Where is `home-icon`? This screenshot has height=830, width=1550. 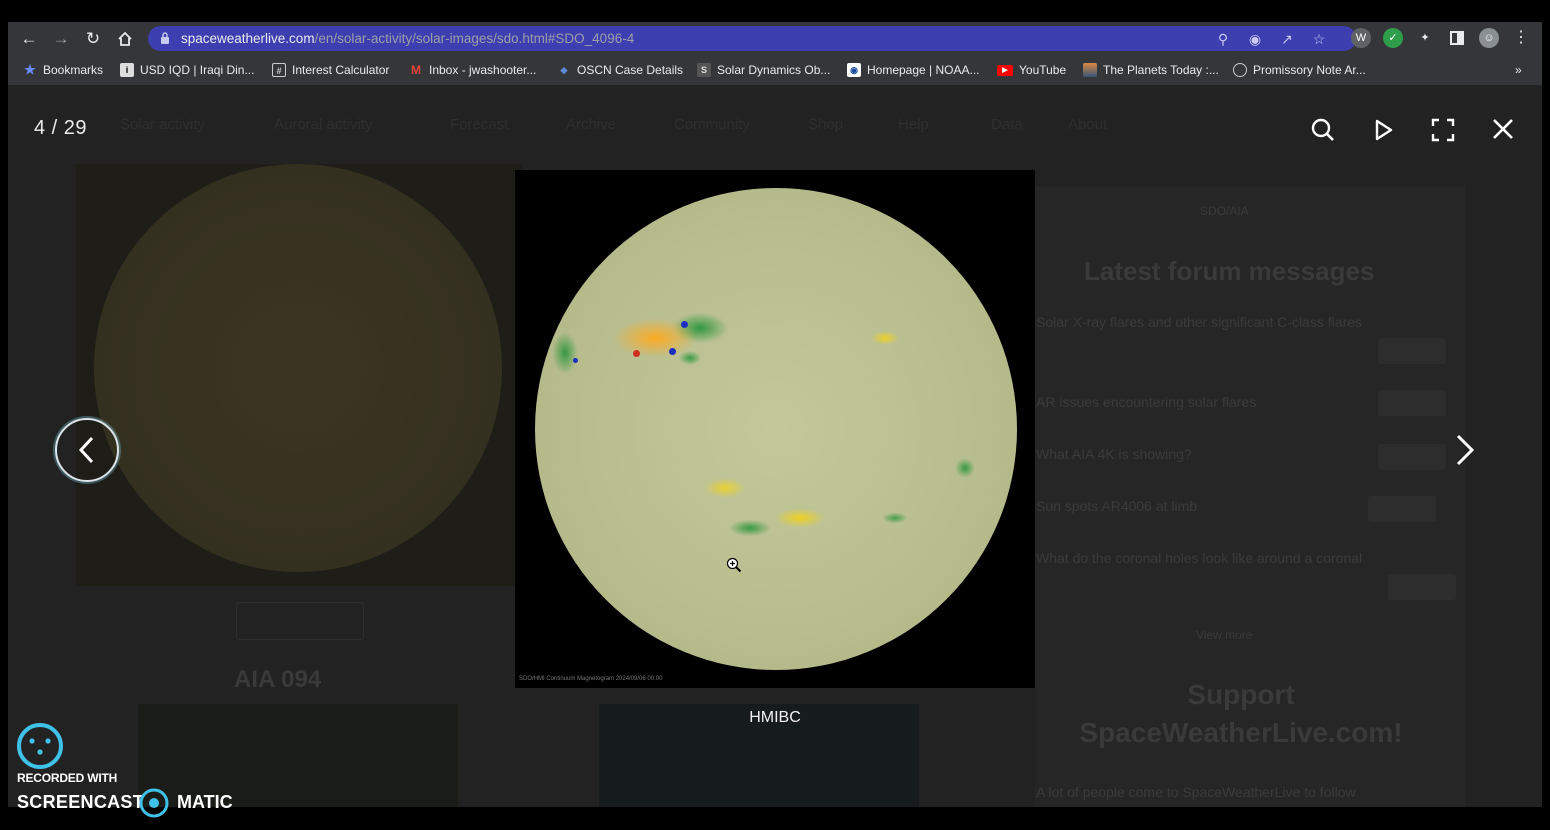
home-icon is located at coordinates (125, 39).